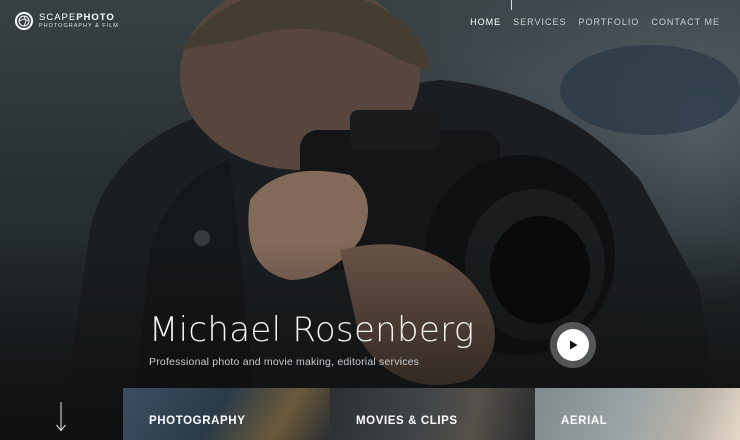 The image size is (740, 440). I want to click on tile-label: PHOTOGRAPHY, so click(197, 421).